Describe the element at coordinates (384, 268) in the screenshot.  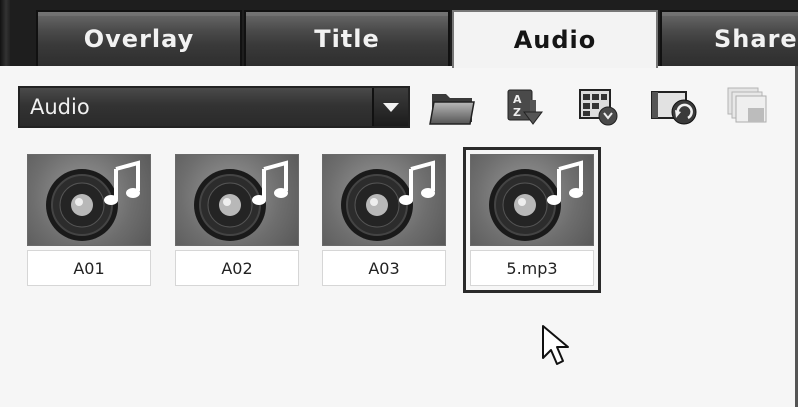
I see `clip-label: A03` at that location.